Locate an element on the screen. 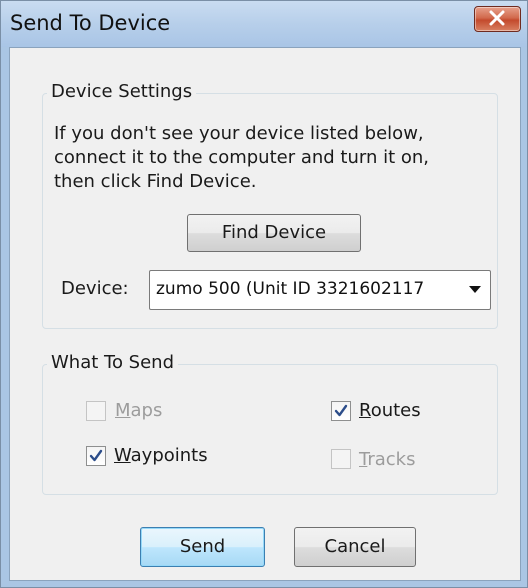  waypoints-label: Waypoints is located at coordinates (161, 455).